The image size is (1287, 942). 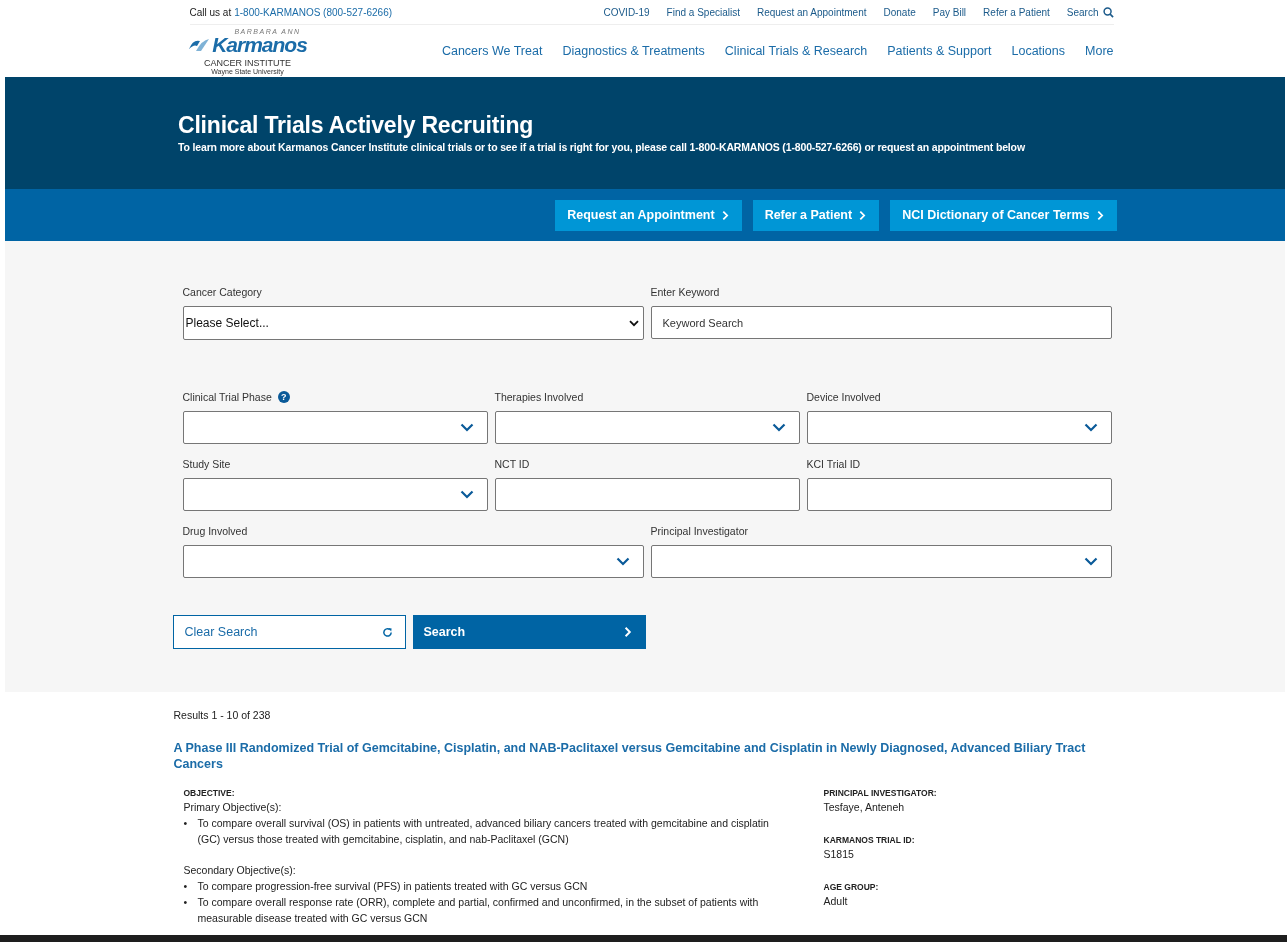 I want to click on hero-description: To learn more about Karmanos Cancer Institute clinical trials or to see if a trial is right for you, please call 1-800-KARMANOS (1-800-527-6266) or request an appointment below, so click(x=602, y=147).